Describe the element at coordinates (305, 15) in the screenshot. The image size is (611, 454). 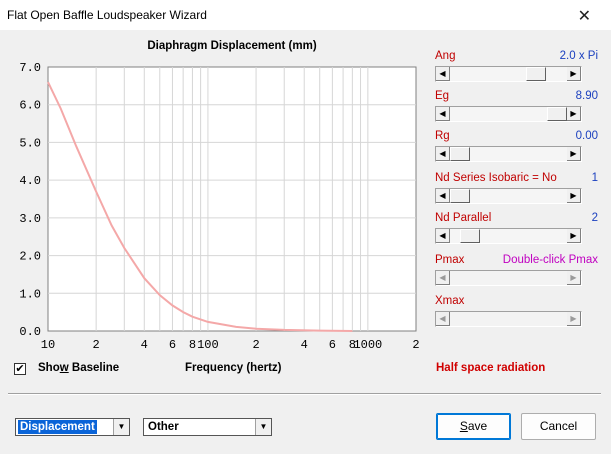
I see `title-bar: Flat Open Baffle Loudspeaker Wizard ✕` at that location.